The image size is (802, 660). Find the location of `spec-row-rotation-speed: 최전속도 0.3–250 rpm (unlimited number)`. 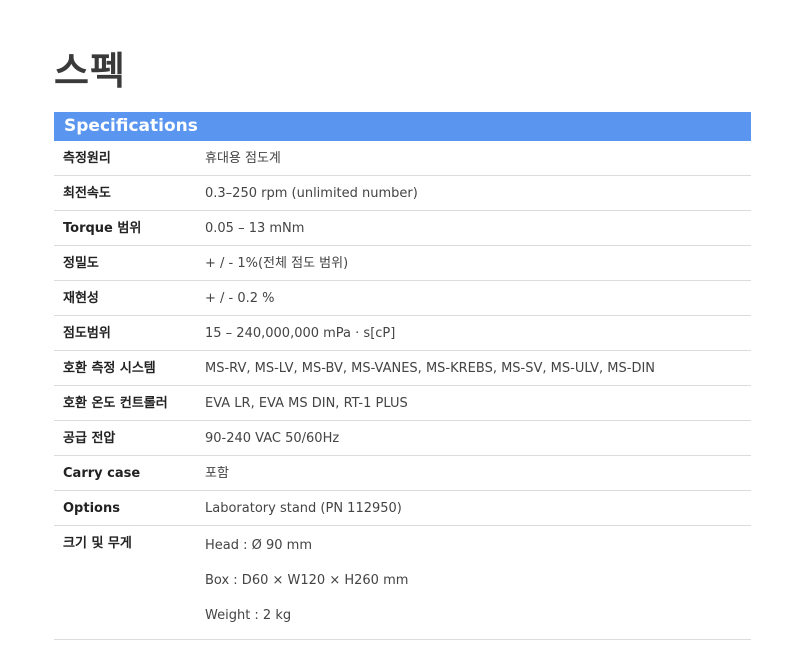

spec-row-rotation-speed: 최전속도 0.3–250 rpm (unlimited number) is located at coordinates (402, 193).